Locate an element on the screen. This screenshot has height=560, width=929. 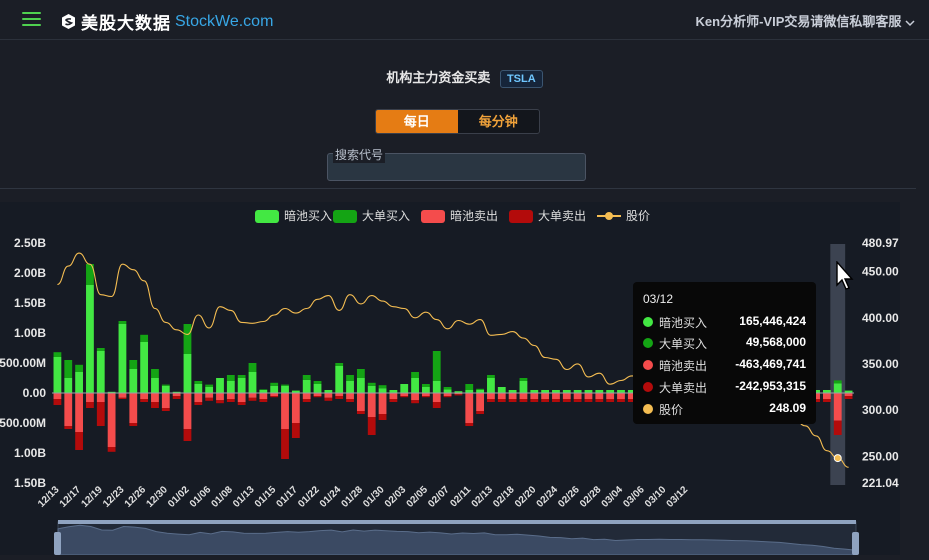
price-point-highlight is located at coordinates (837, 458).